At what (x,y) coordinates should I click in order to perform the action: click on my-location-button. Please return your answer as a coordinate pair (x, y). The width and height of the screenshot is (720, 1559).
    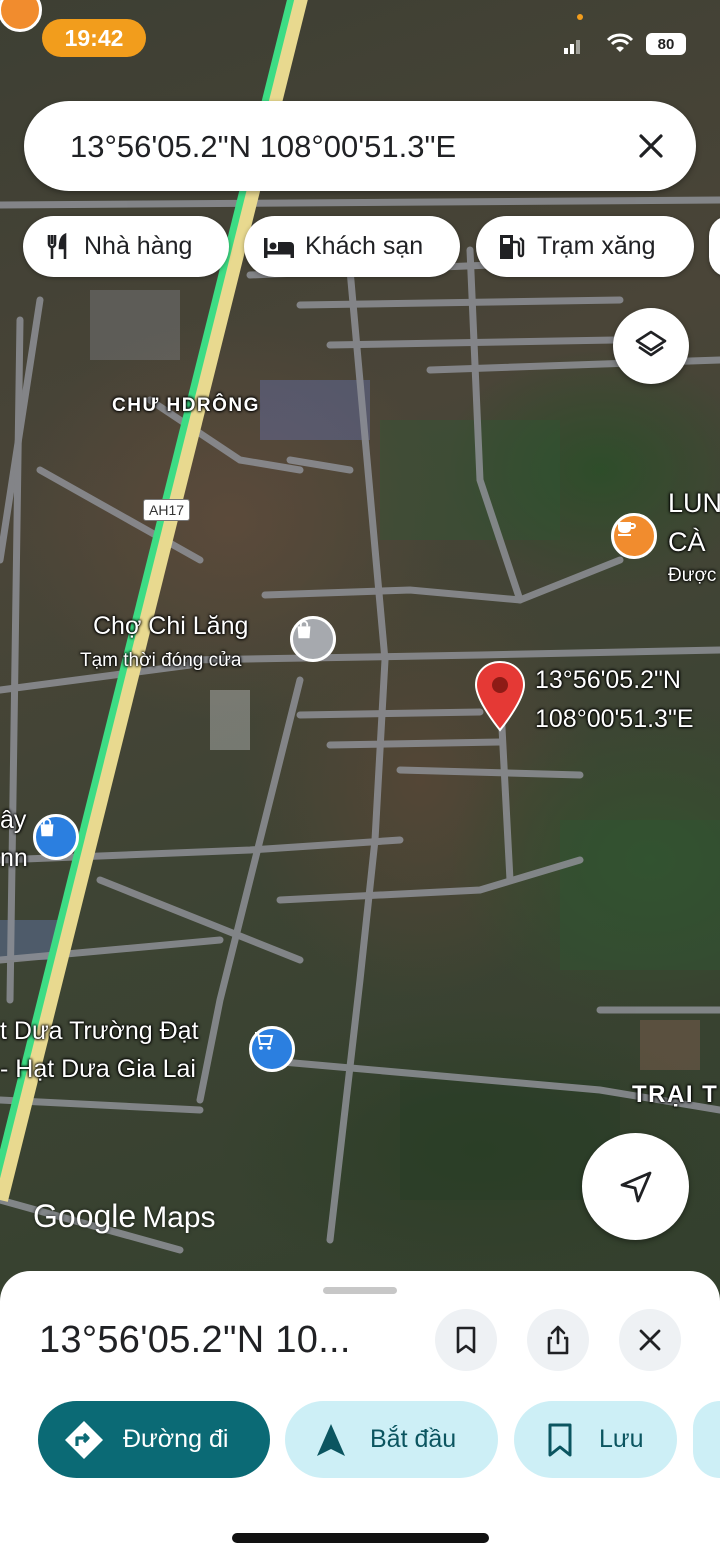
    Looking at the image, I should click on (635, 1186).